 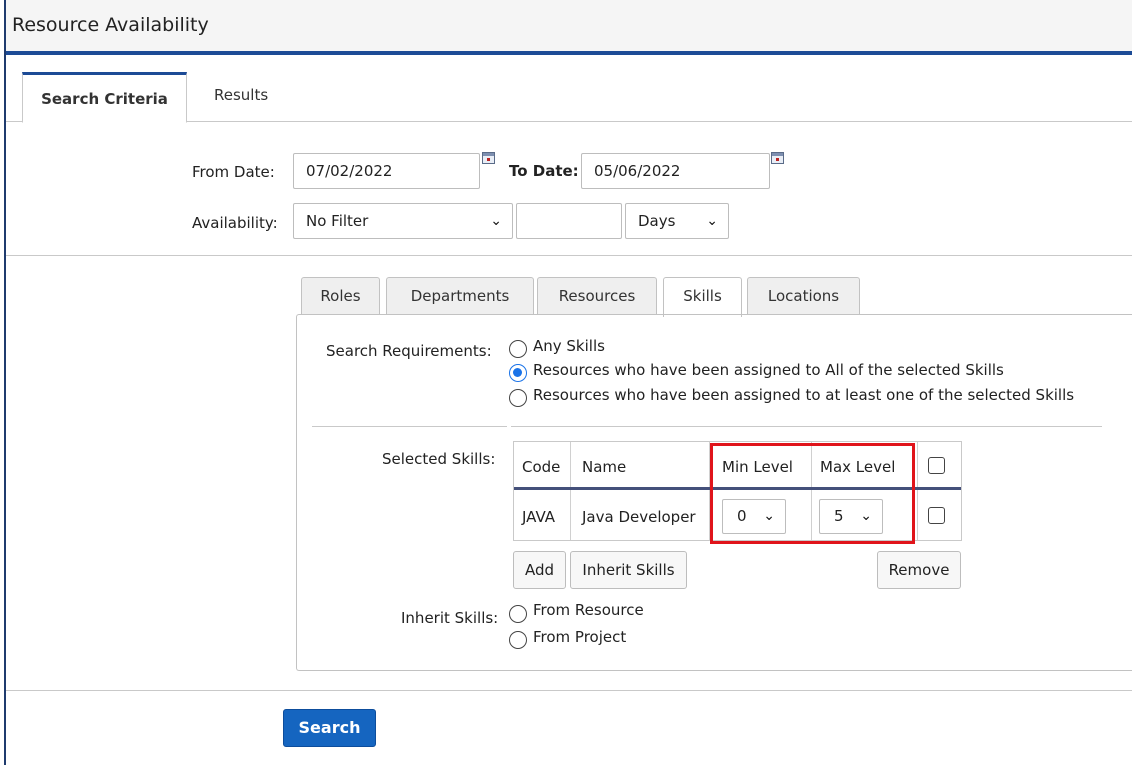 What do you see at coordinates (541, 467) in the screenshot?
I see `col-header-code: Code` at bounding box center [541, 467].